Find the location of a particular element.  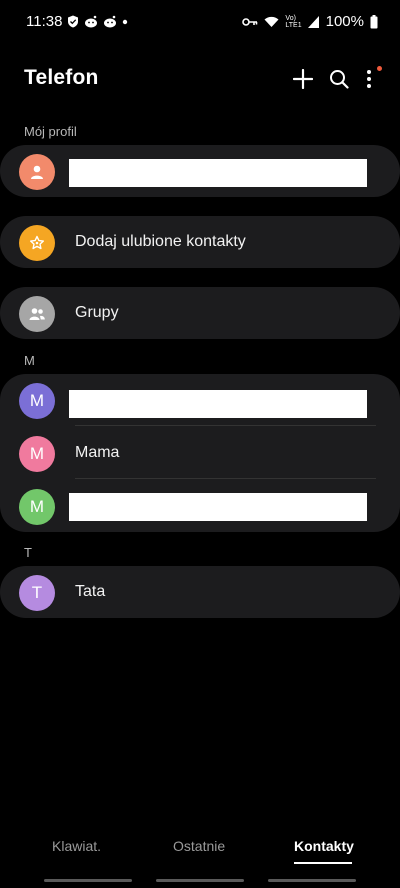

page-title: Telefon is located at coordinates (61, 77).